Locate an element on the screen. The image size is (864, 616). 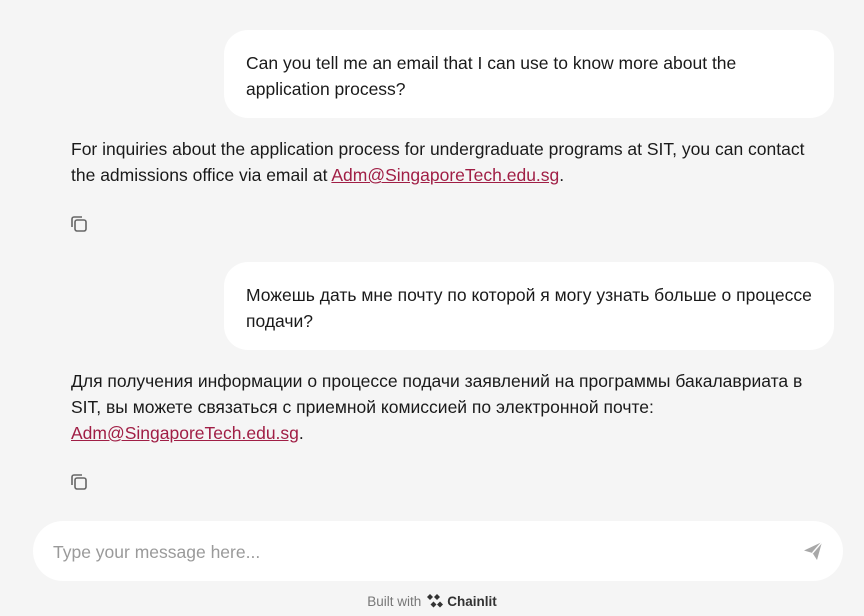
chainlit-brand-link: Chainlit is located at coordinates (461, 601).